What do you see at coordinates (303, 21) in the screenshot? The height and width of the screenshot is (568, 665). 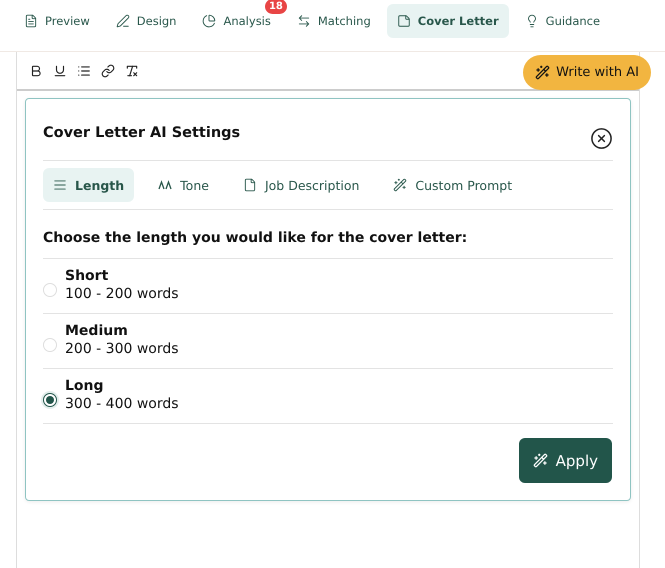 I see `arrows-icon` at bounding box center [303, 21].